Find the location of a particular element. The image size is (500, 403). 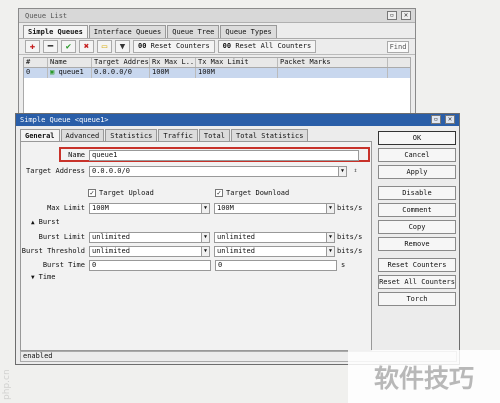

find-input: Find is located at coordinates (398, 46).